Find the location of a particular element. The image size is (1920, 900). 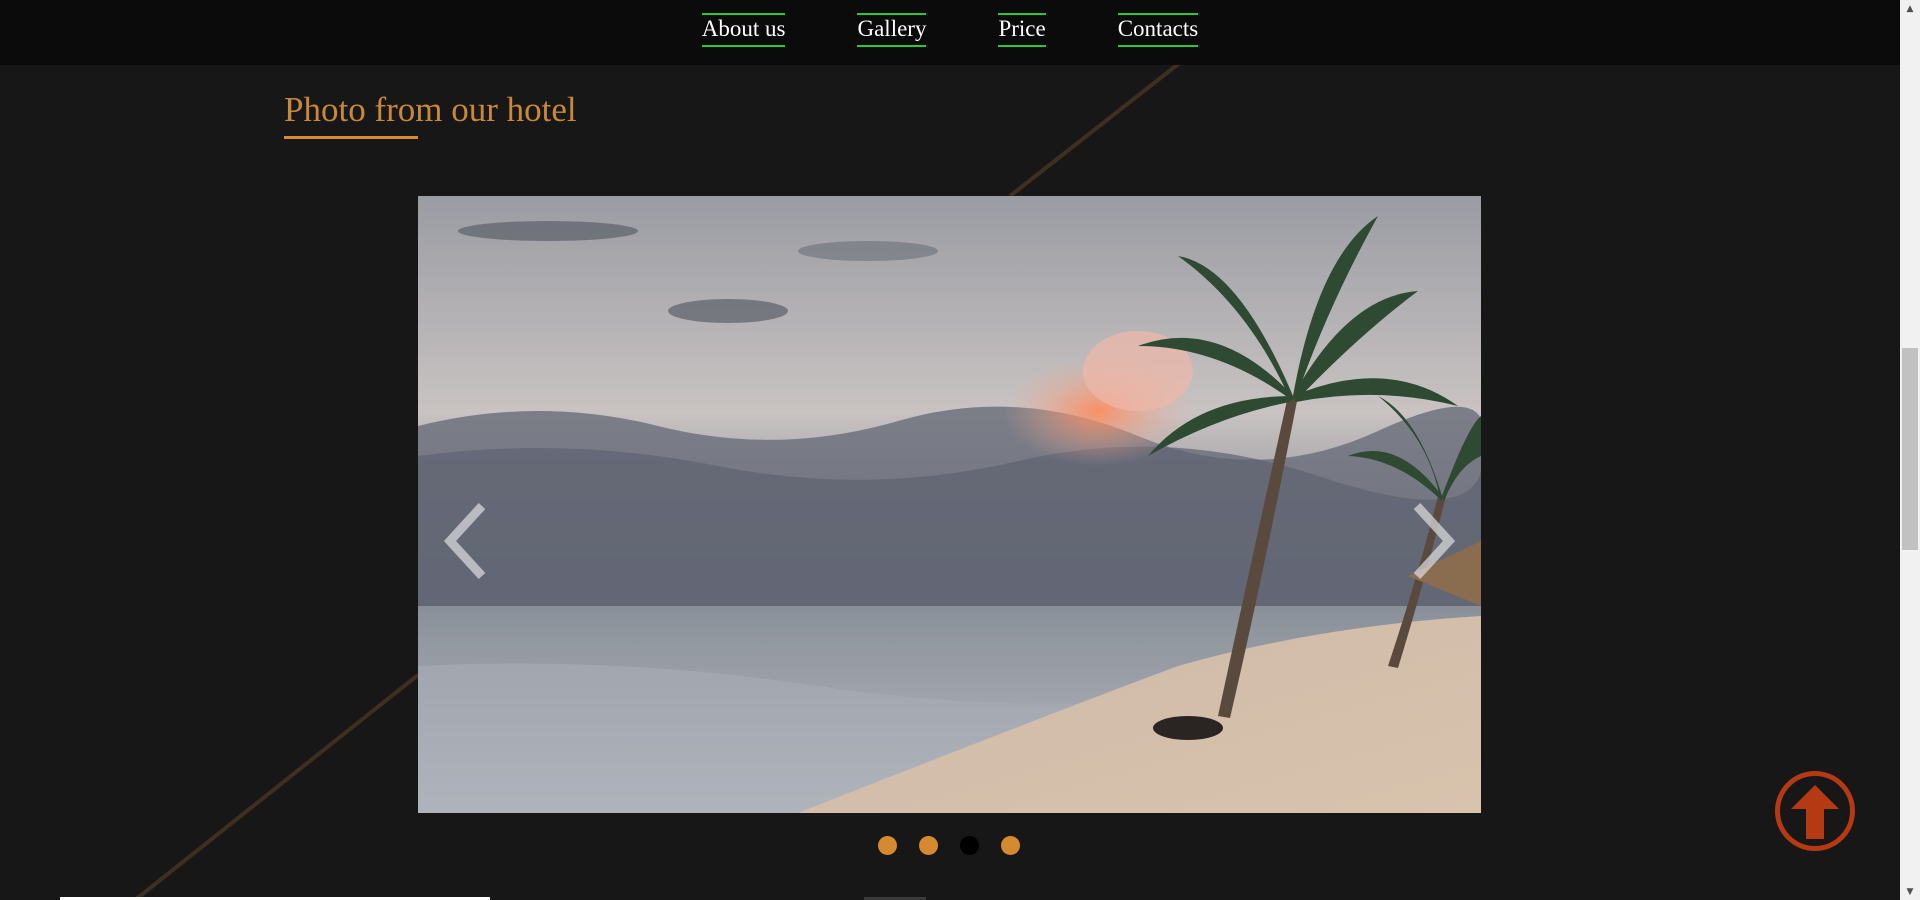

chevron-right-icon is located at coordinates (1434, 541).